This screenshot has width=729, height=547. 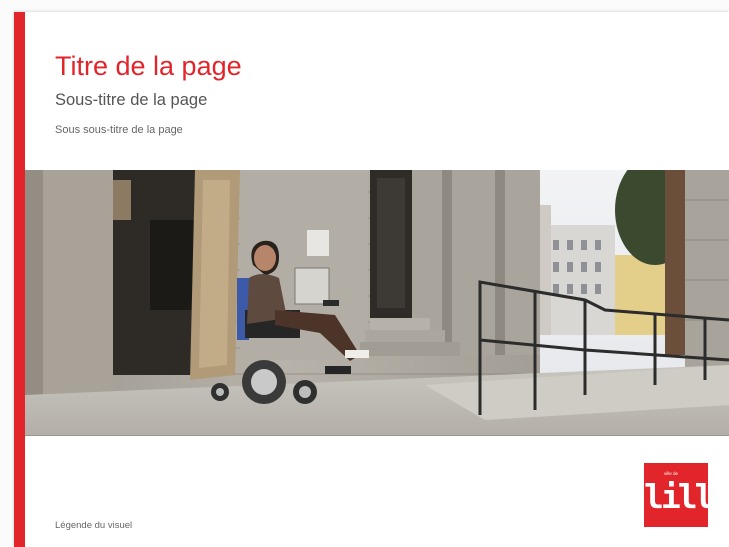 I want to click on page-subsubtitle: Sous sous-titre de la page, so click(x=119, y=130).